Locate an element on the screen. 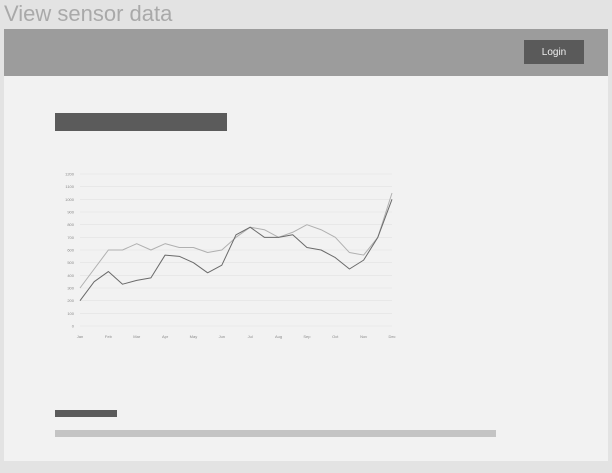 This screenshot has width=612, height=473. x-tick-label: Mar is located at coordinates (137, 336).